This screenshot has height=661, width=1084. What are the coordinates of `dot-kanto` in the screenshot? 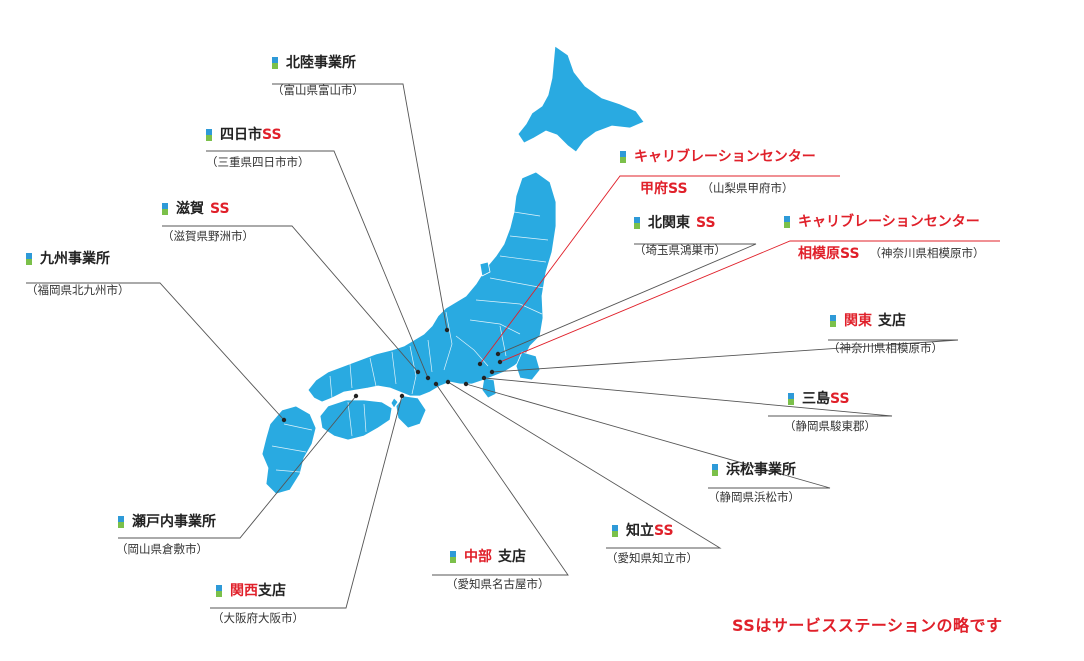 It's located at (492, 372).